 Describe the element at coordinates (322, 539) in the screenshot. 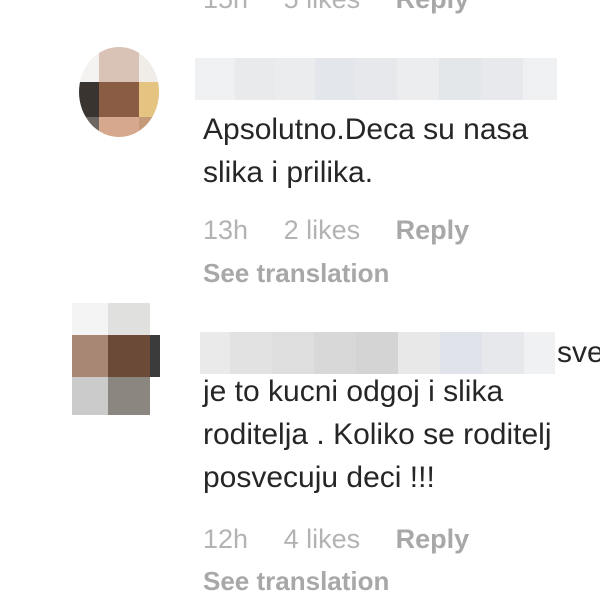

I see `comment-likes: 4 likes` at that location.